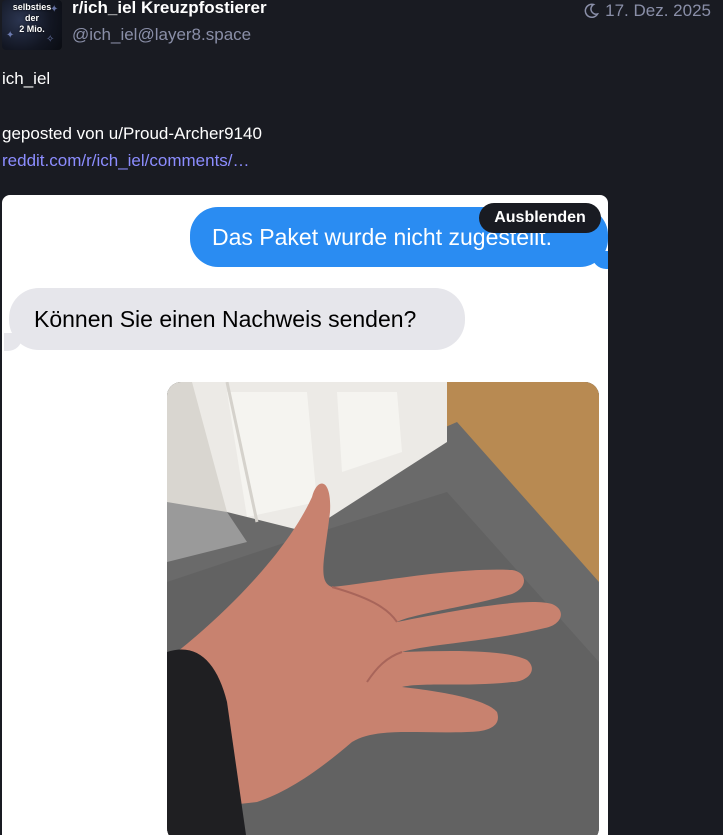 The height and width of the screenshot is (835, 723). I want to click on author-display-name: r/ich_iel Kreuzpfostierer, so click(169, 9).